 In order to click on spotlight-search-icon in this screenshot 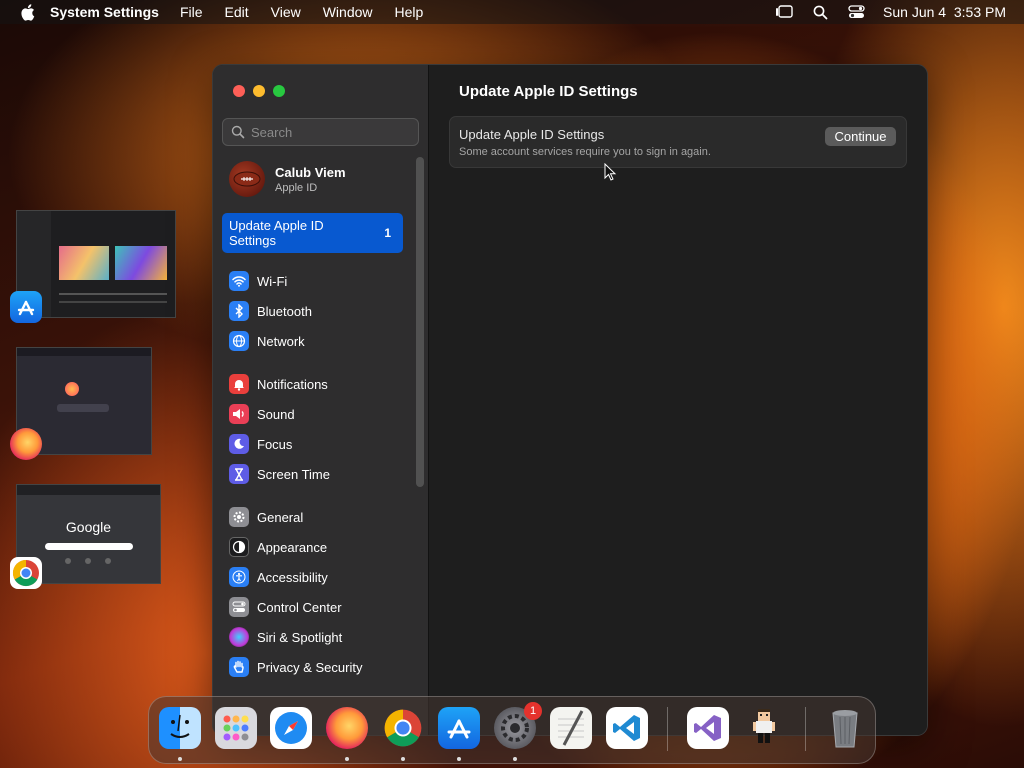, I will do `click(820, 12)`.